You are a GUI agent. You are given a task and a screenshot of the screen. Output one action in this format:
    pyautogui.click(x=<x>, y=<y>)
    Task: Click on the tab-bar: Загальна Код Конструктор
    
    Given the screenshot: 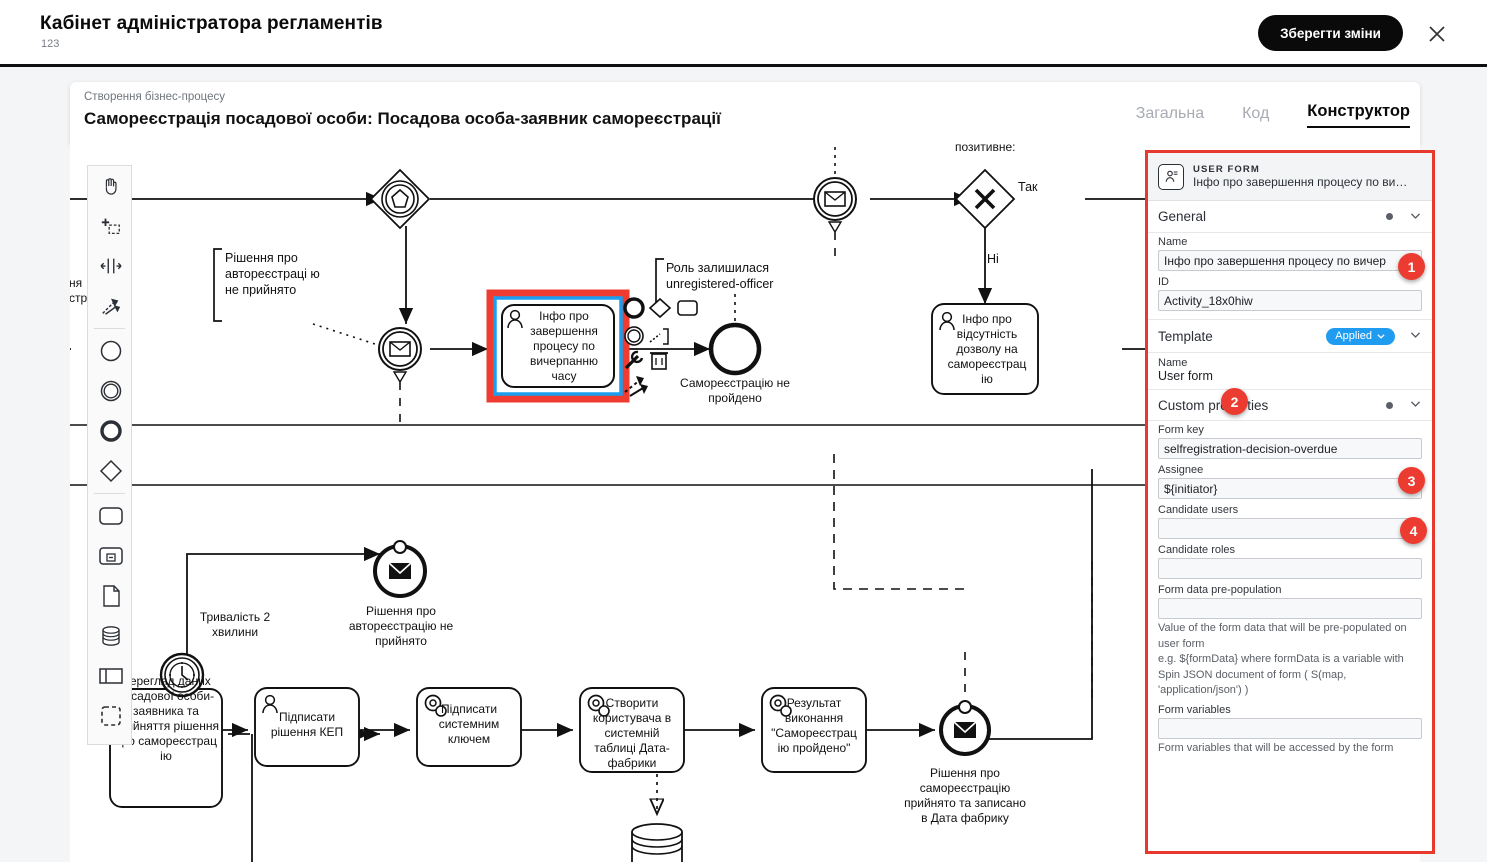 What is the action you would take?
    pyautogui.click(x=1273, y=115)
    